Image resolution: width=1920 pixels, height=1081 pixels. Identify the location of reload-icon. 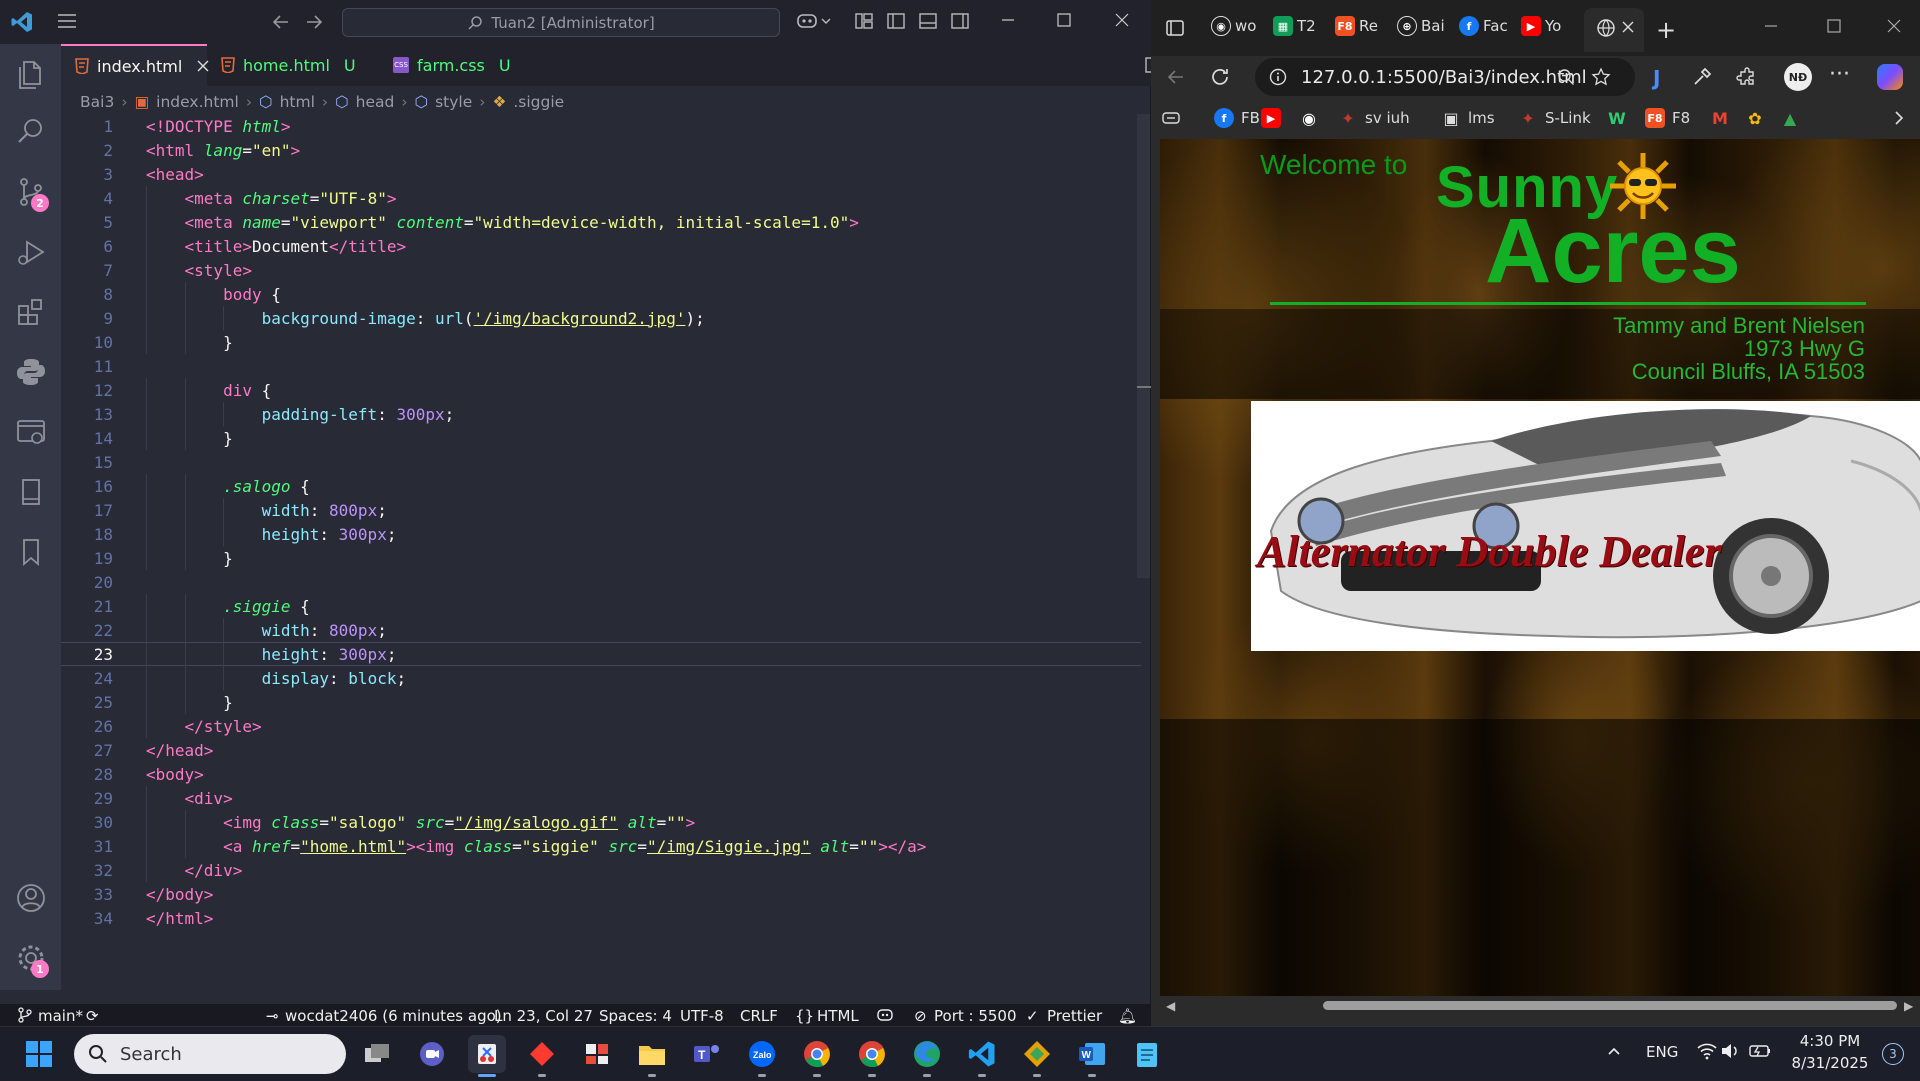
(1220, 77).